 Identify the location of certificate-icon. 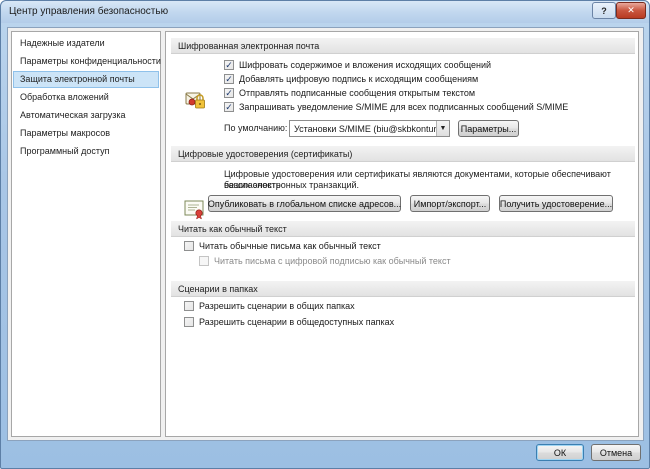
(194, 210).